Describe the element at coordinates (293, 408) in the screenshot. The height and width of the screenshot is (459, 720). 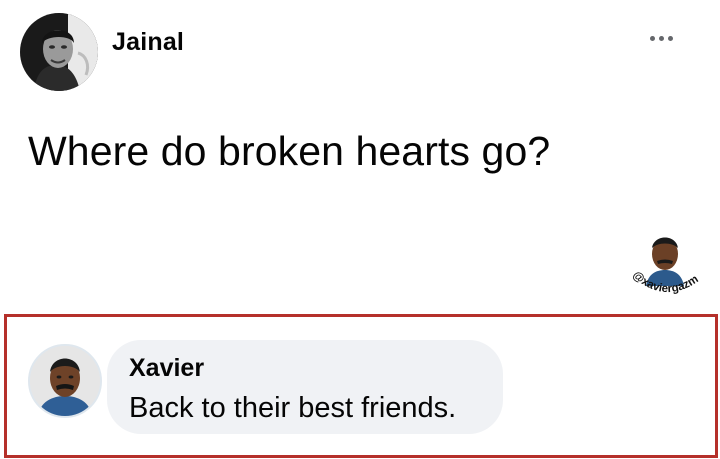
I see `comment-text: Back to their best friends.` at that location.